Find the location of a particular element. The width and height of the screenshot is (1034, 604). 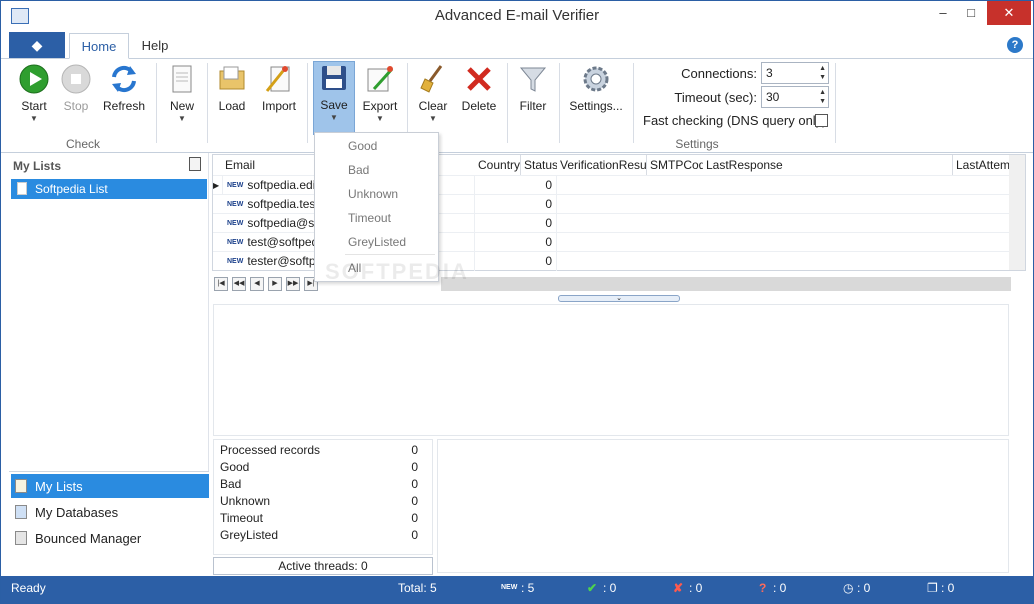

next-record-icon: ▶ is located at coordinates (275, 284).